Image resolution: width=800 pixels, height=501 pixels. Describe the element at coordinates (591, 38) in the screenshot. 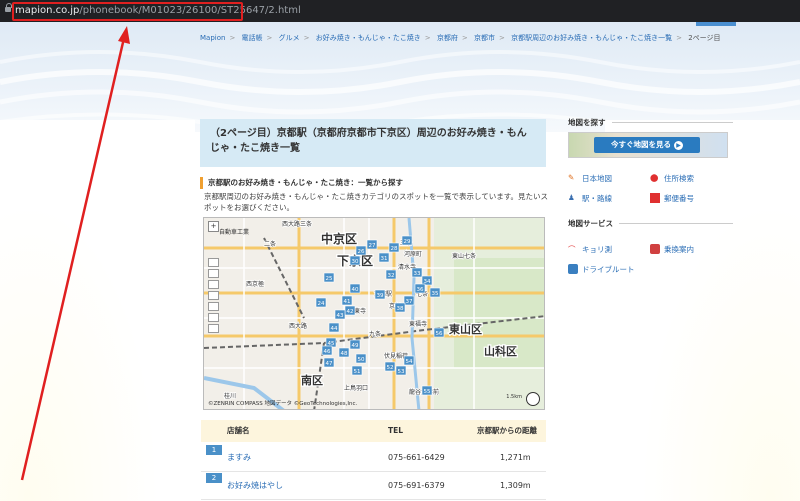

I see `breadcrumb-link: 京都駅周辺のお好み焼き・もんじゃ・たこ焼き一覧` at that location.